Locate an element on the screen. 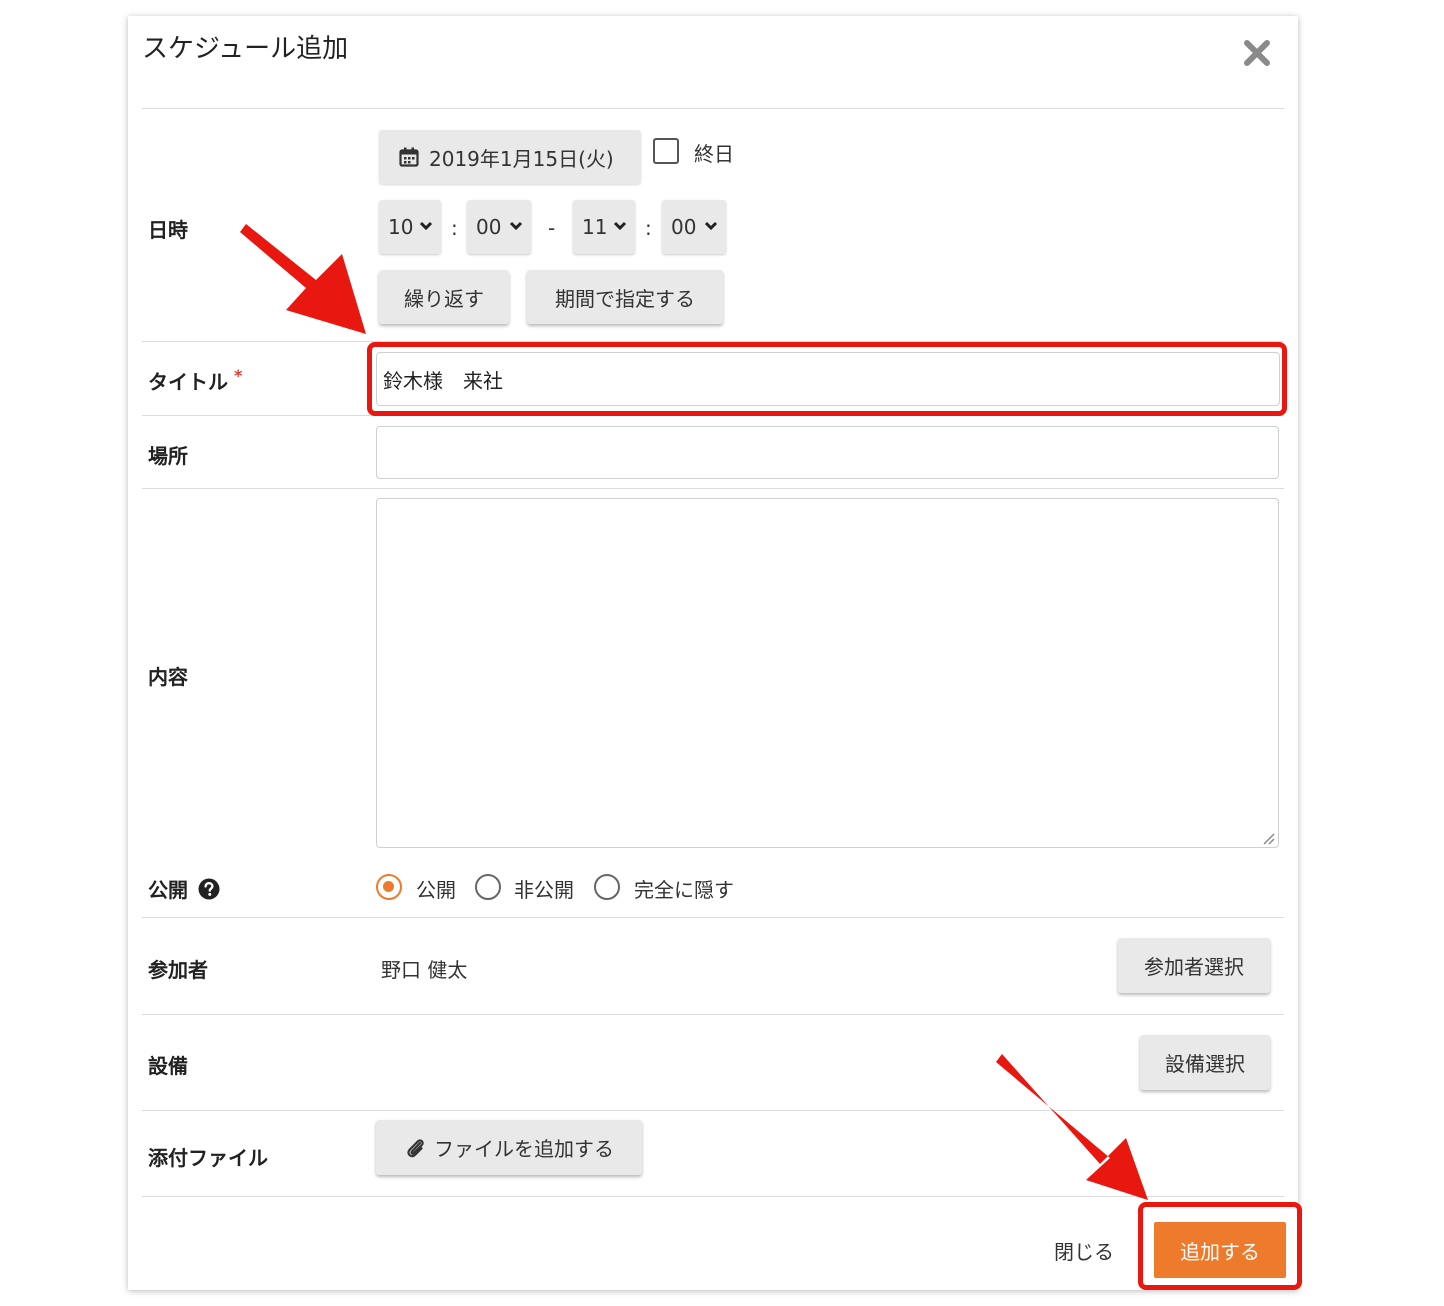 This screenshot has width=1444, height=1306. place-input is located at coordinates (827, 452).